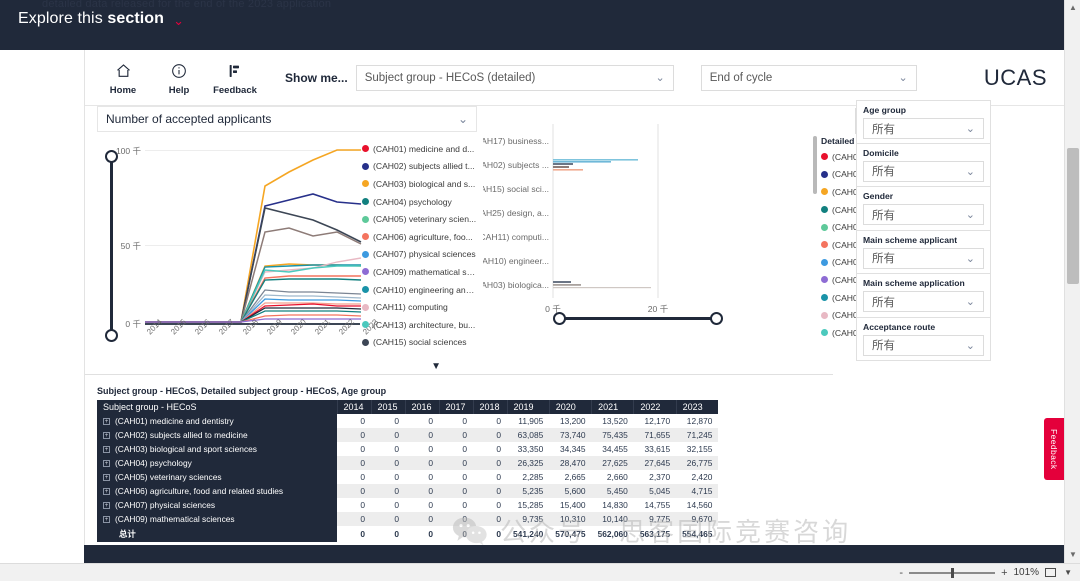  What do you see at coordinates (1073, 8) in the screenshot?
I see `scroll-up-icon: ▲` at bounding box center [1073, 8].